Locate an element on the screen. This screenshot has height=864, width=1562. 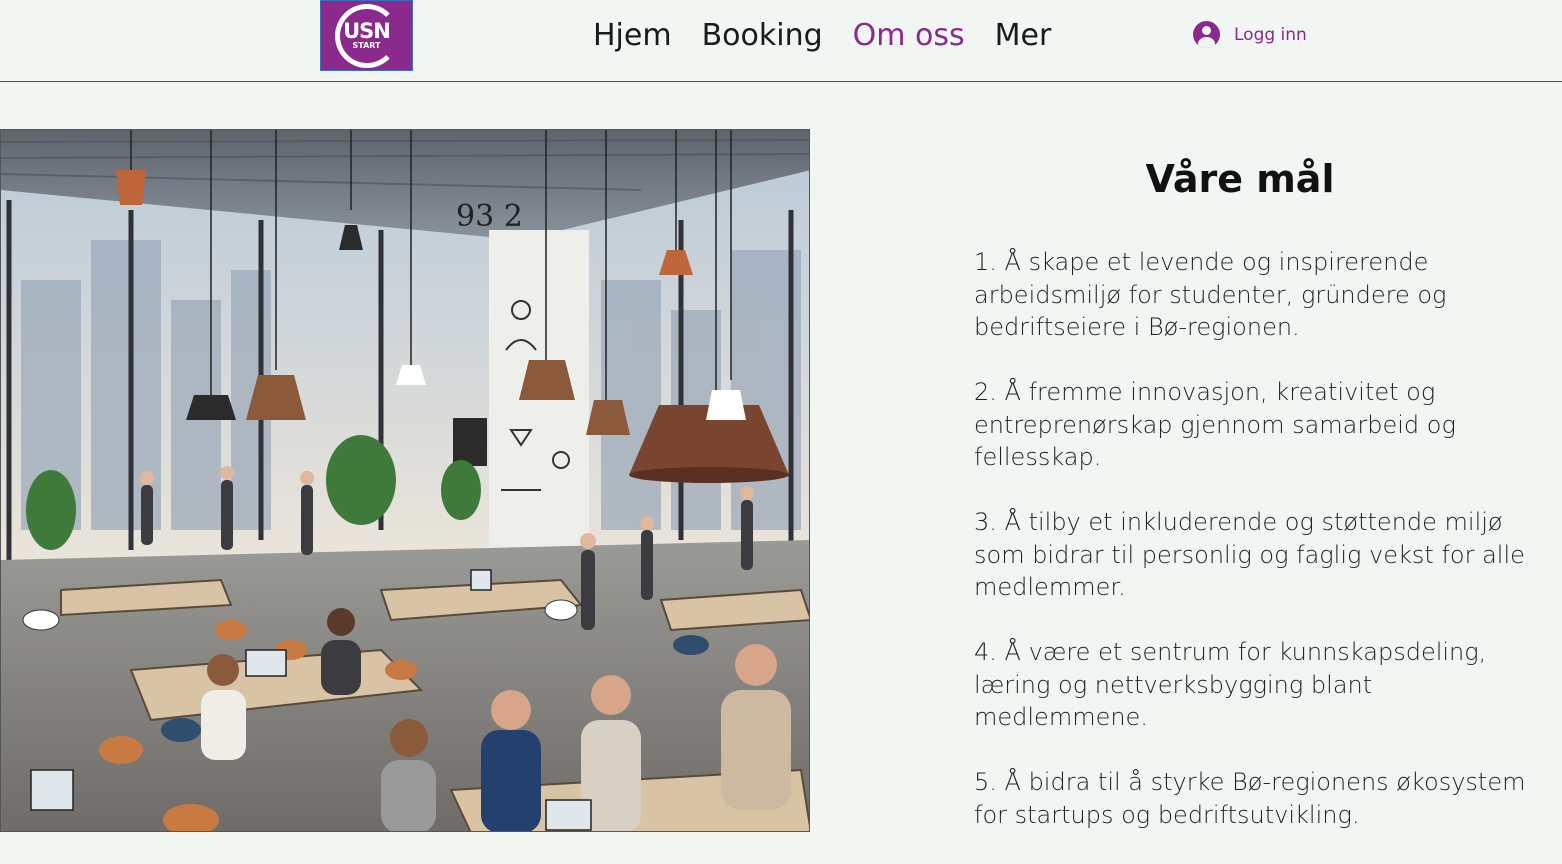
login-button: Logg inn is located at coordinates (1250, 34).